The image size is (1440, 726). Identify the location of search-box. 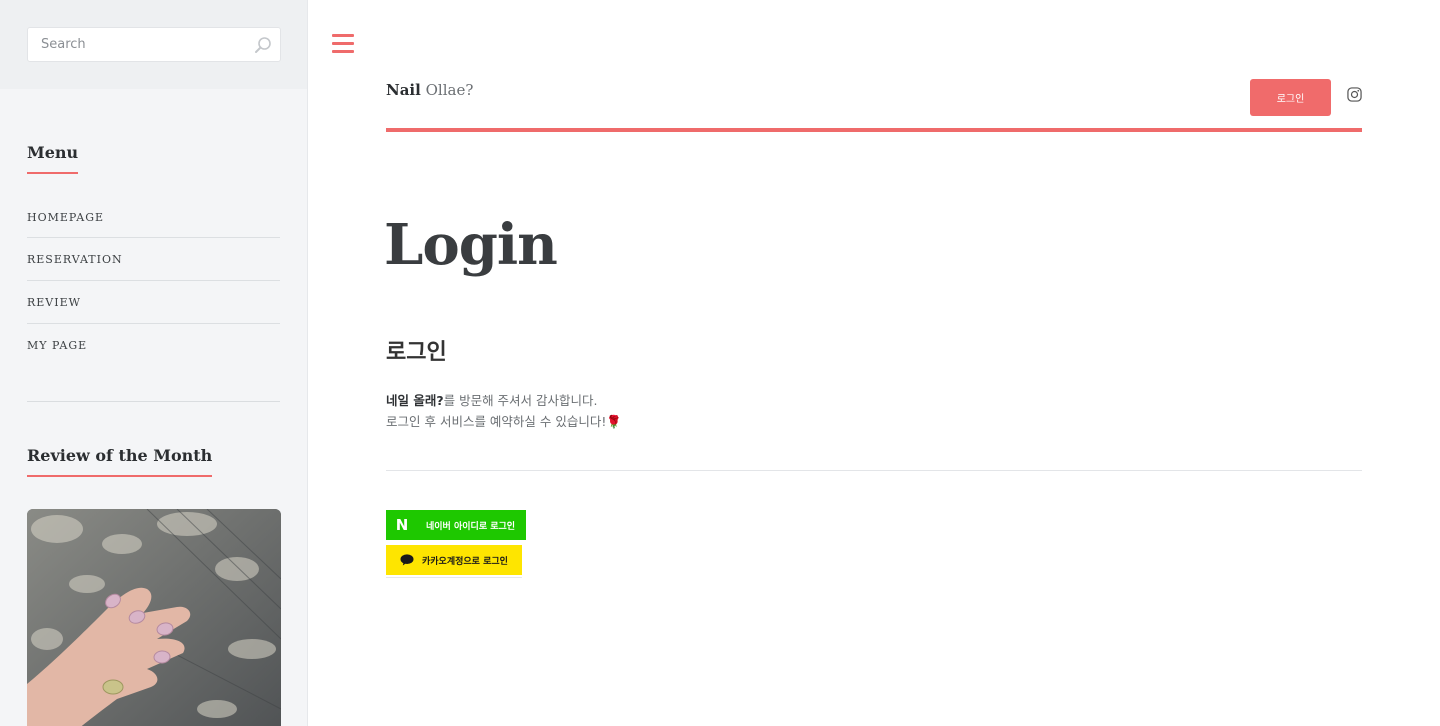
(154, 44).